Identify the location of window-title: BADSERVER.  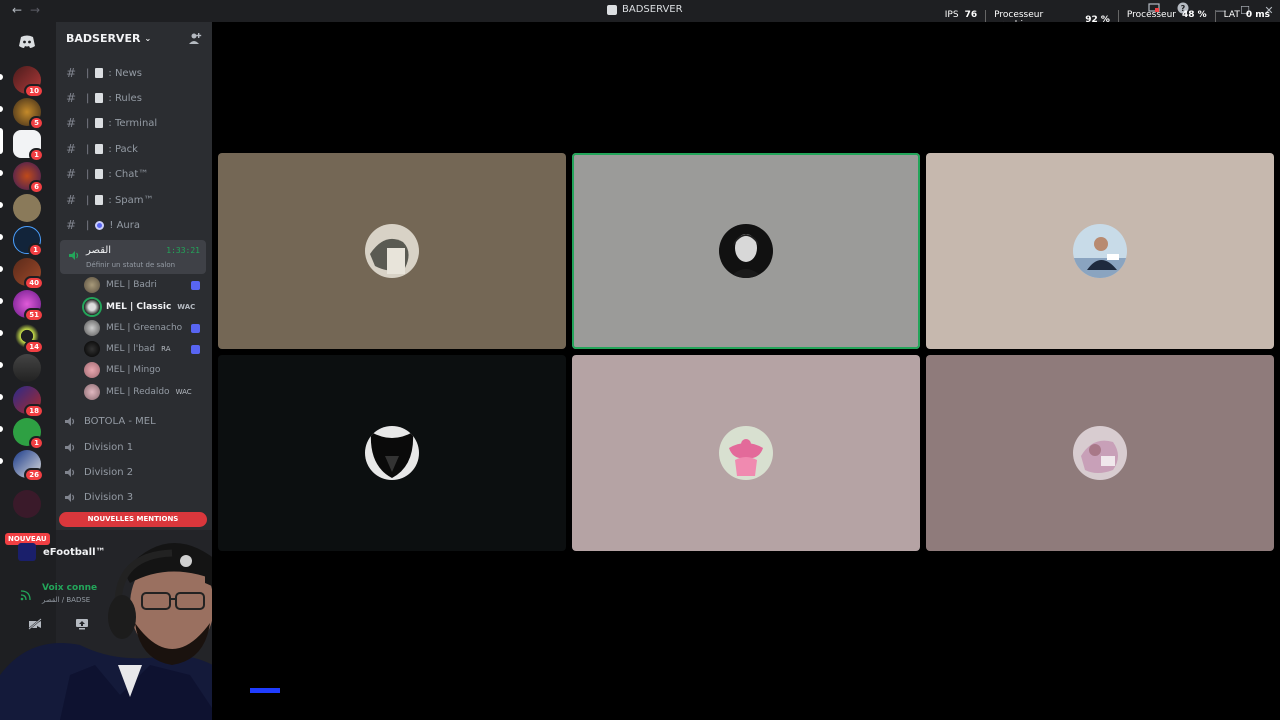
(645, 9).